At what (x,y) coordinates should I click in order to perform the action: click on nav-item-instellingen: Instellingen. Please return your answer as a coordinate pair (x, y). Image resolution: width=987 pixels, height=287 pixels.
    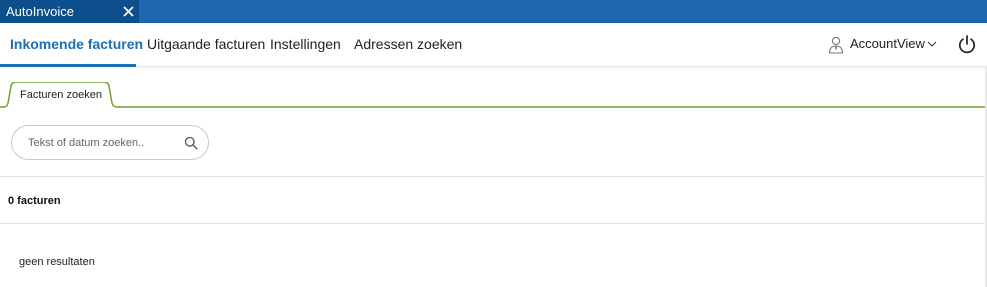
    Looking at the image, I should click on (305, 45).